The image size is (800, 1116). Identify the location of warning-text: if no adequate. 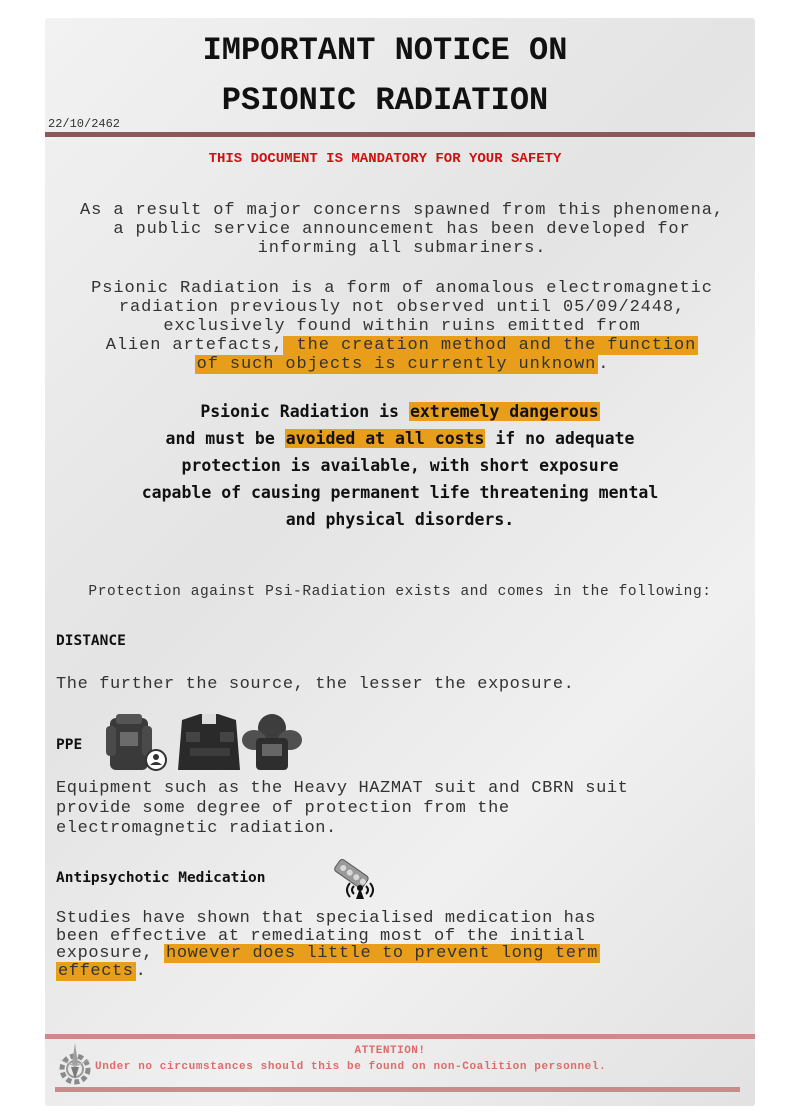
(560, 438).